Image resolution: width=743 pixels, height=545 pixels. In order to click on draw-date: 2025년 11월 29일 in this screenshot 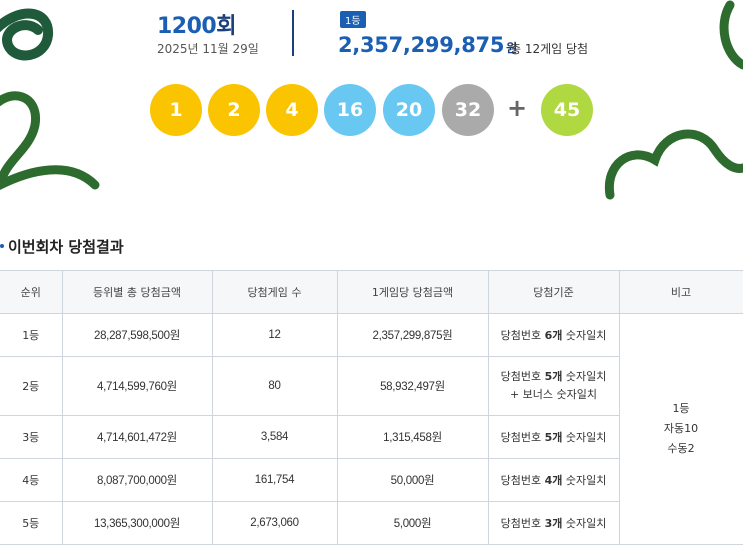, I will do `click(208, 49)`.